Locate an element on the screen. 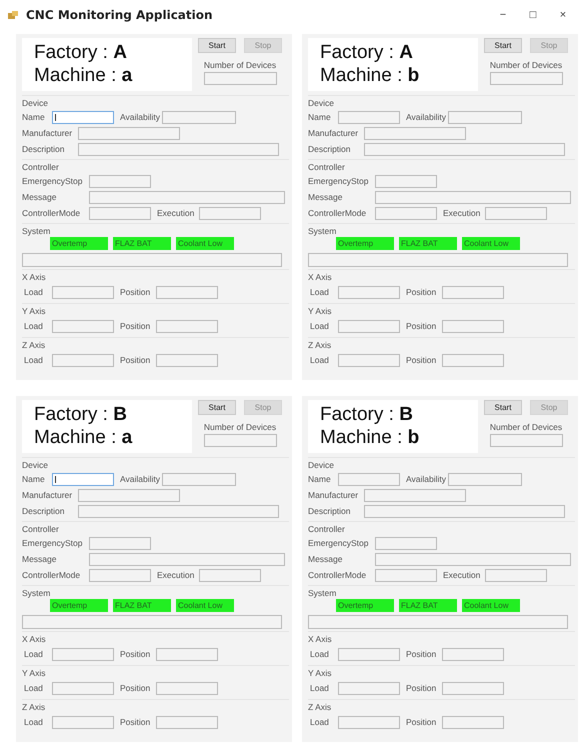  group-title: Controller is located at coordinates (41, 167).